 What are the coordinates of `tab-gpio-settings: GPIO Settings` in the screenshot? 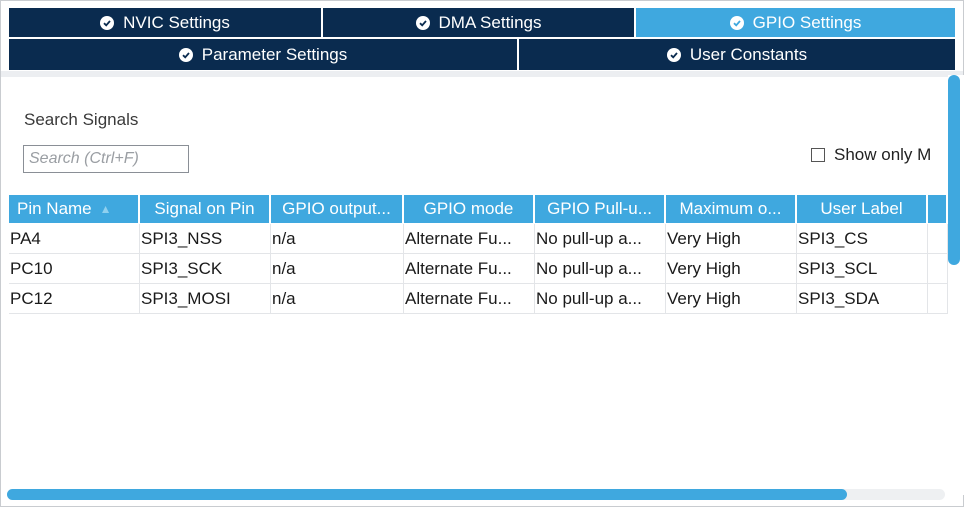 It's located at (795, 22).